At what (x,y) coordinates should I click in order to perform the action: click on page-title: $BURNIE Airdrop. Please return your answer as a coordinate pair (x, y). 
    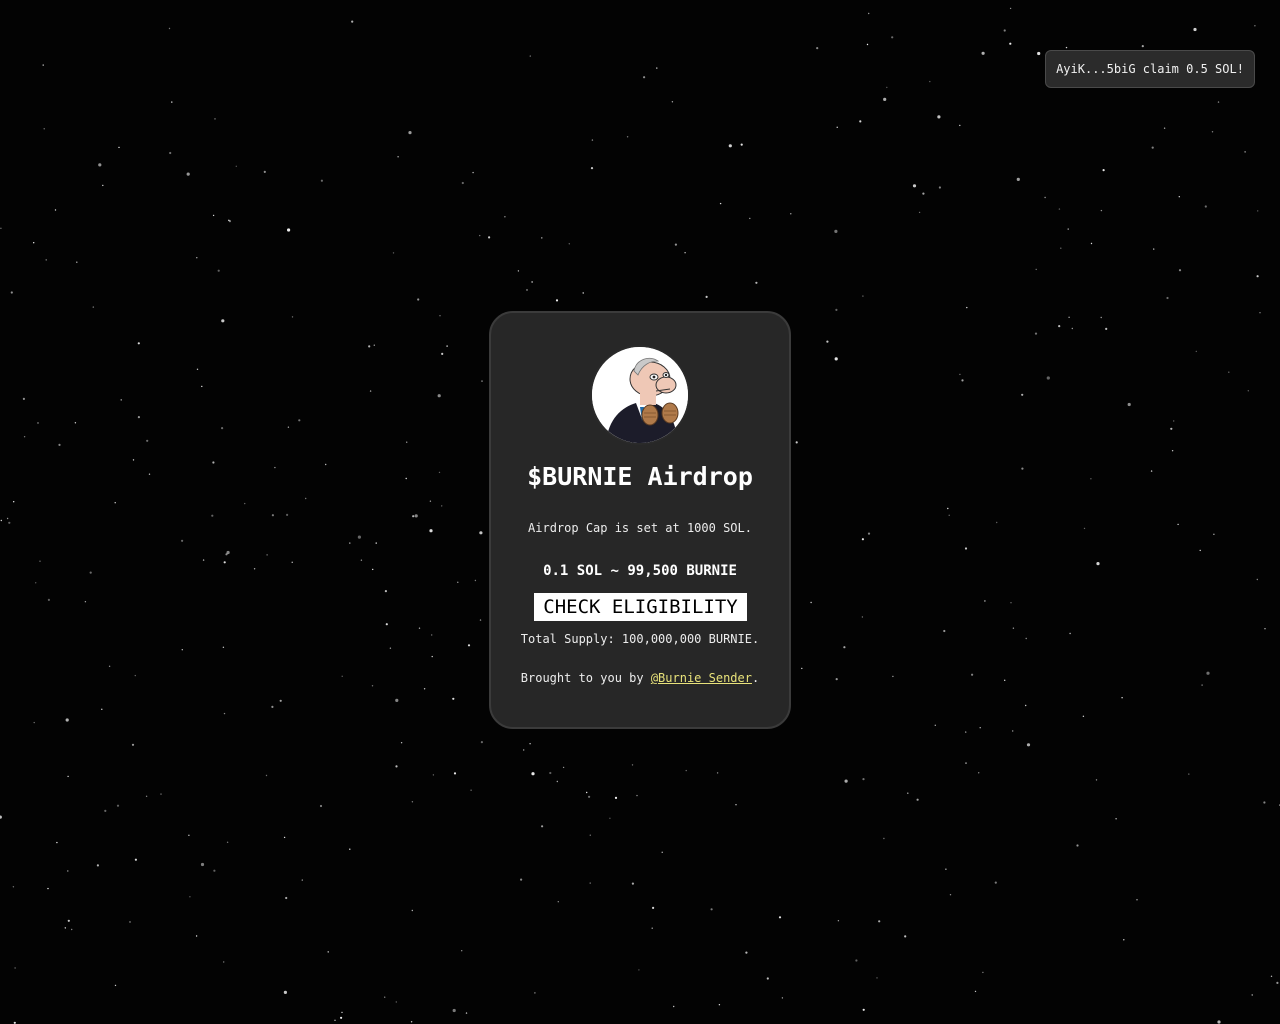
    Looking at the image, I should click on (640, 476).